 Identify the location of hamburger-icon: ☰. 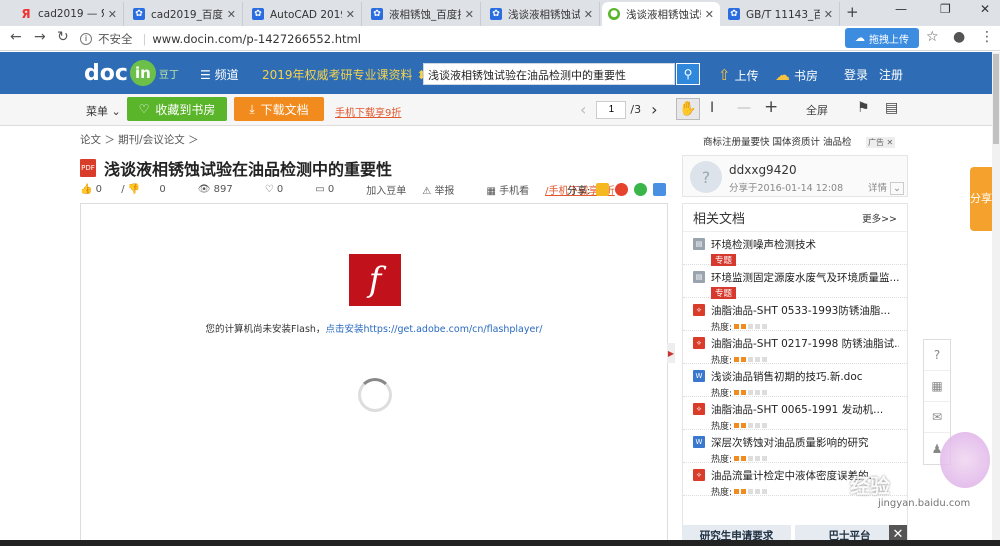
(207, 75).